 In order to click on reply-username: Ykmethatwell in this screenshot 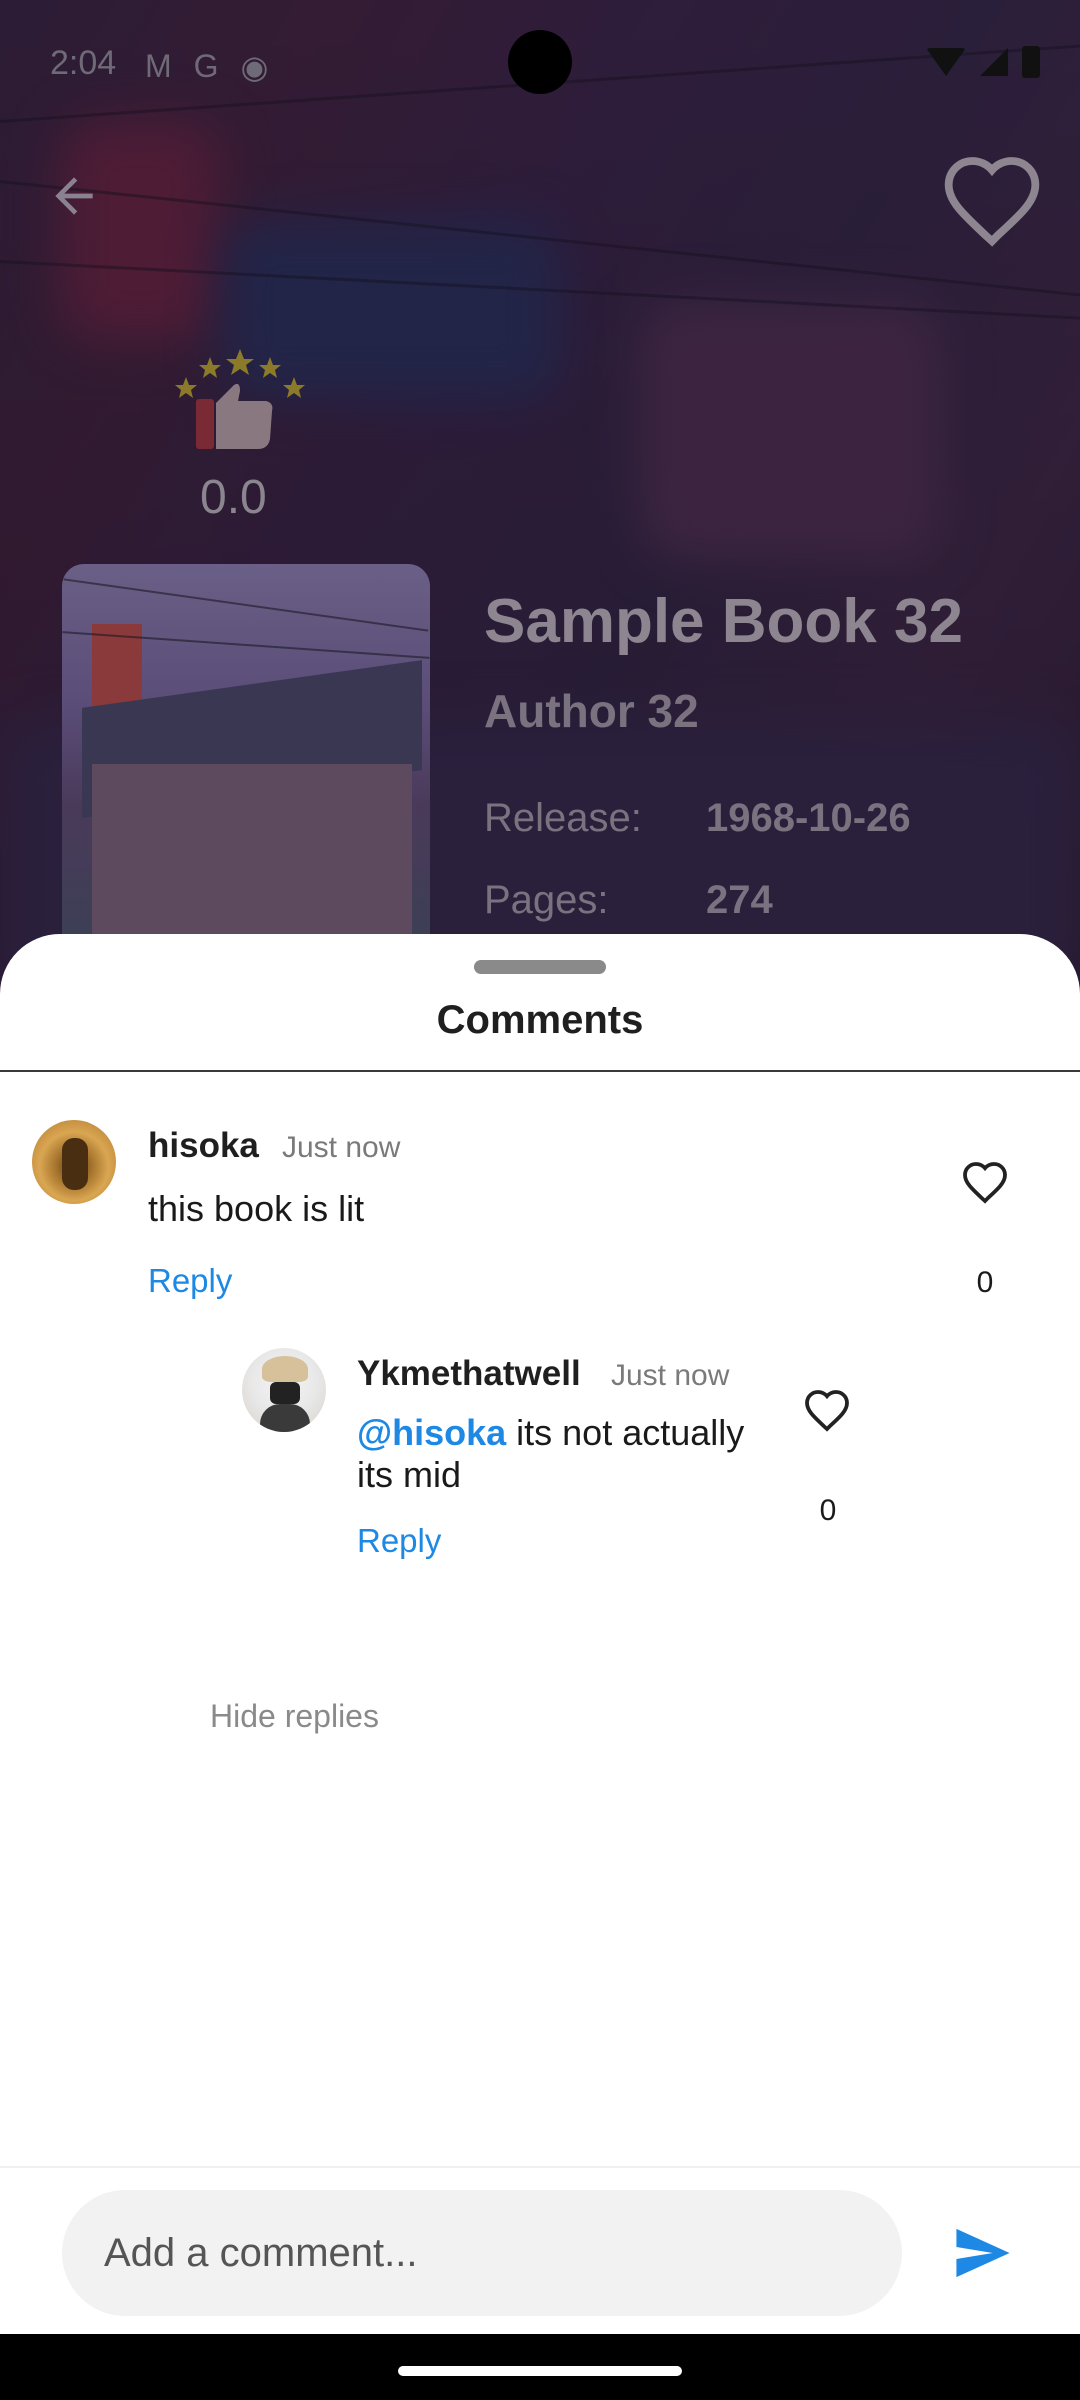, I will do `click(469, 1374)`.